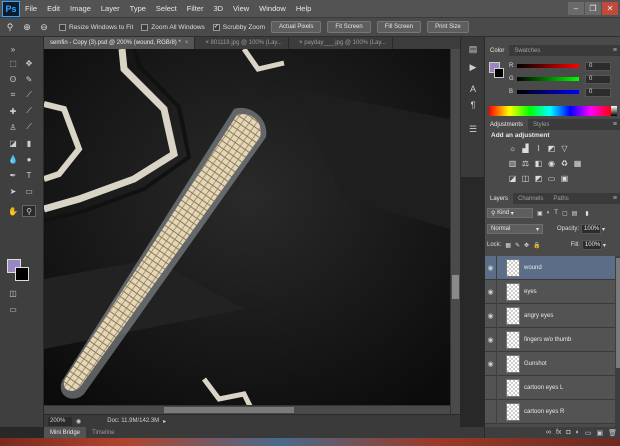 The height and width of the screenshot is (446, 620). Describe the element at coordinates (577, 163) in the screenshot. I see `color-lookup-icon: ▦` at that location.